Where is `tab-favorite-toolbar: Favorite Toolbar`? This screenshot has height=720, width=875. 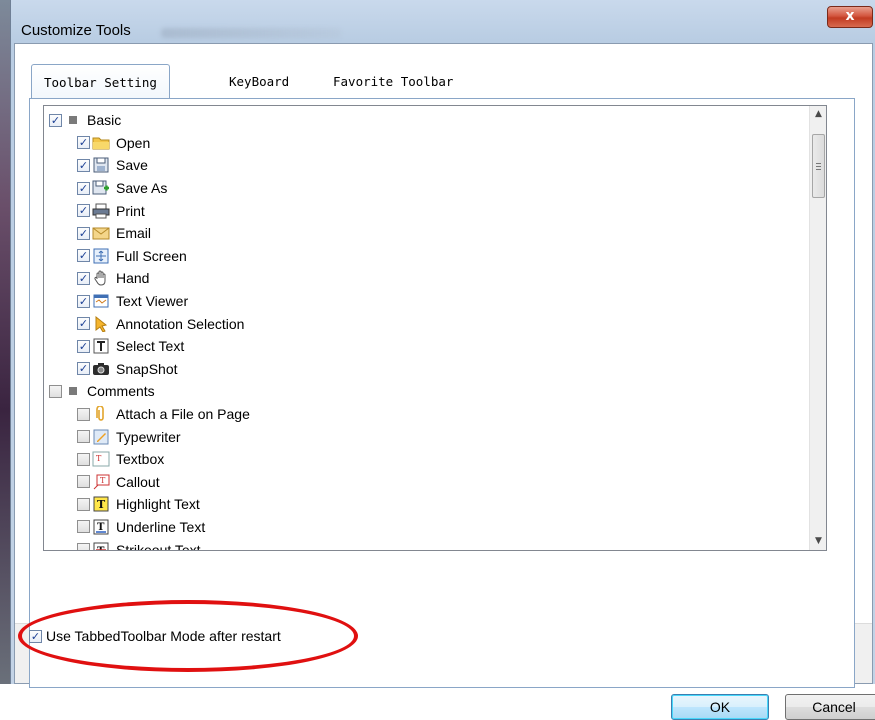
tab-favorite-toolbar: Favorite Toolbar is located at coordinates (393, 82).